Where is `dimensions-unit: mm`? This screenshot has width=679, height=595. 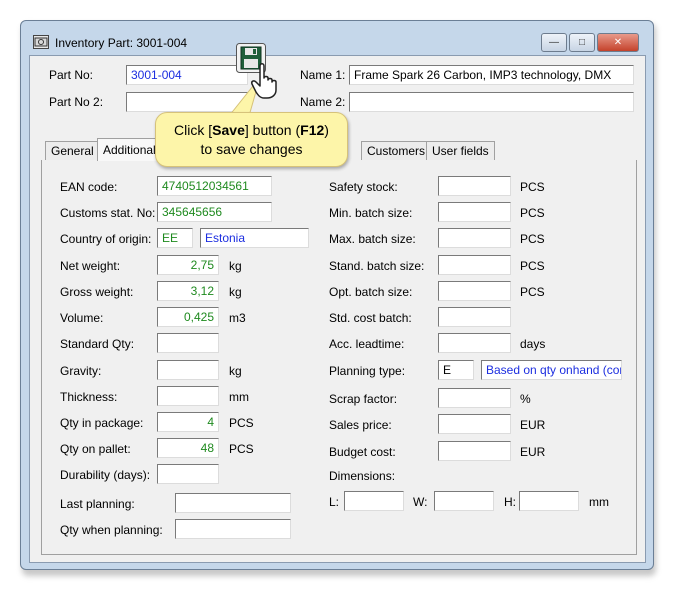
dimensions-unit: mm is located at coordinates (599, 502).